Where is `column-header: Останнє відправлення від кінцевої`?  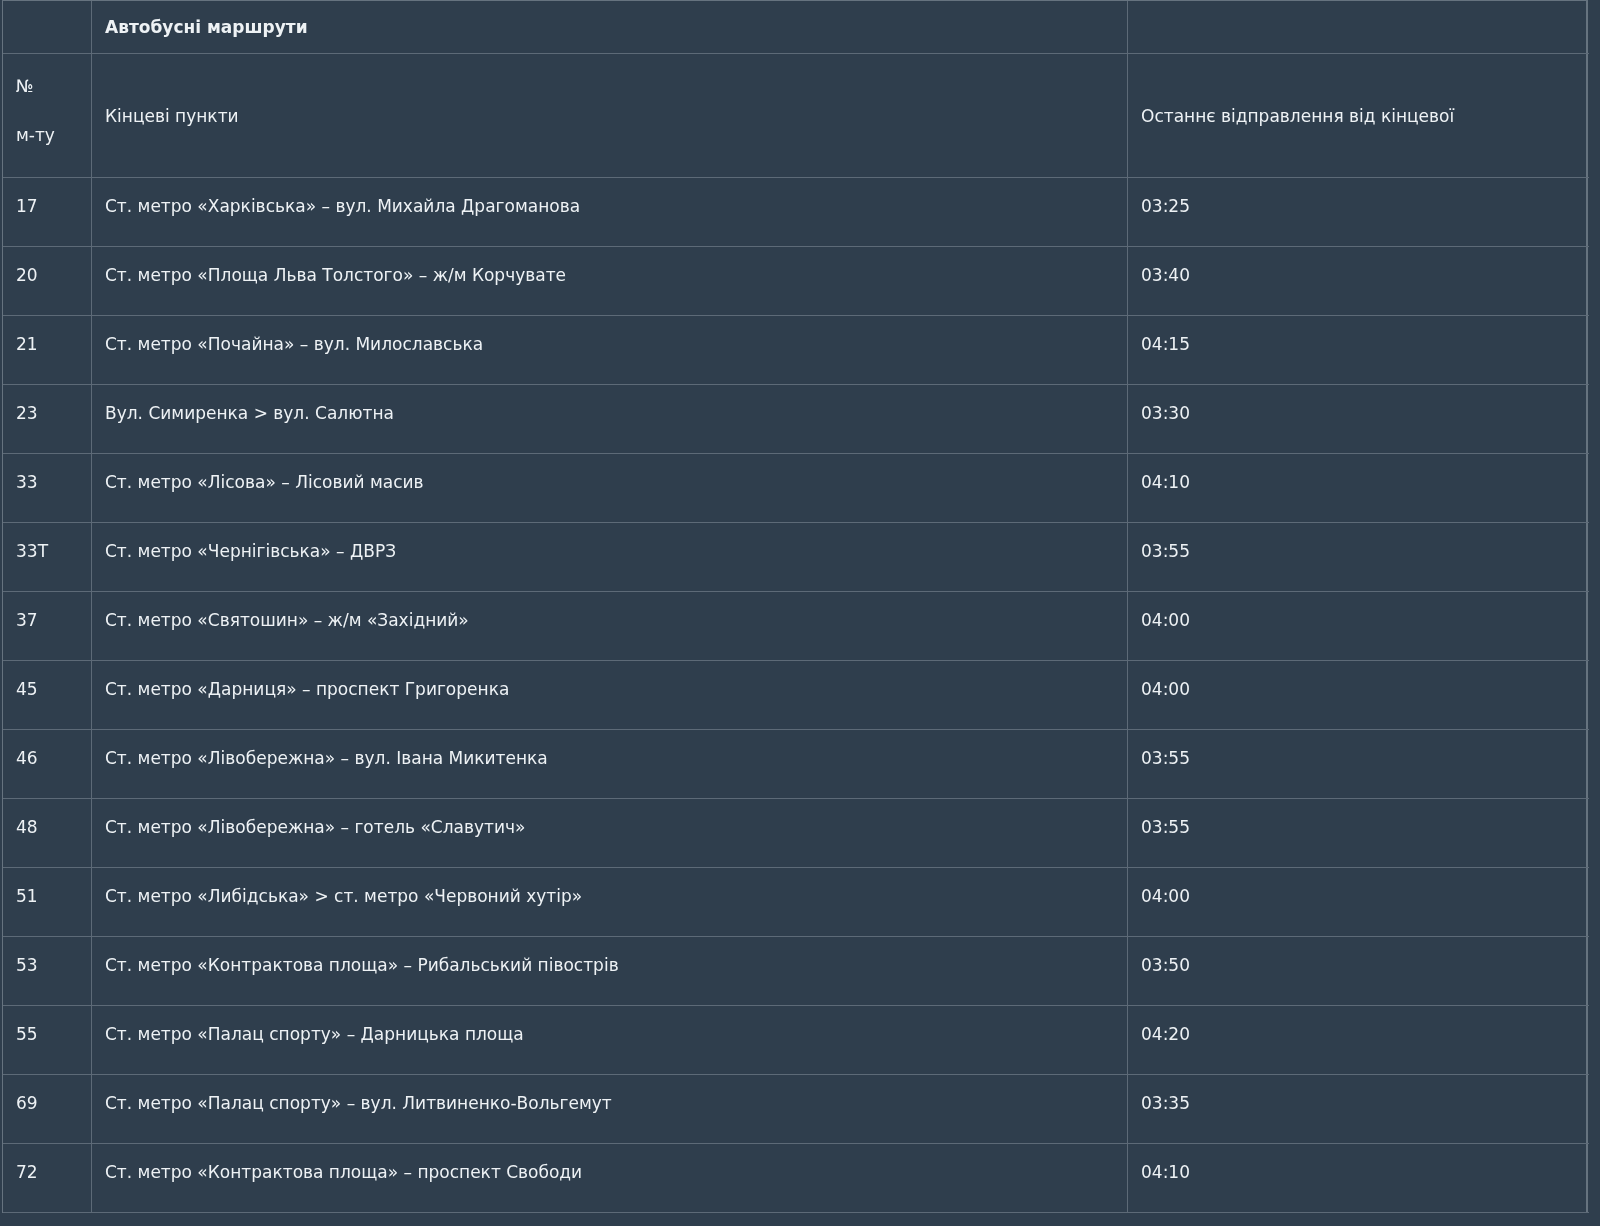 column-header: Останнє відправлення від кінцевої is located at coordinates (1358, 116).